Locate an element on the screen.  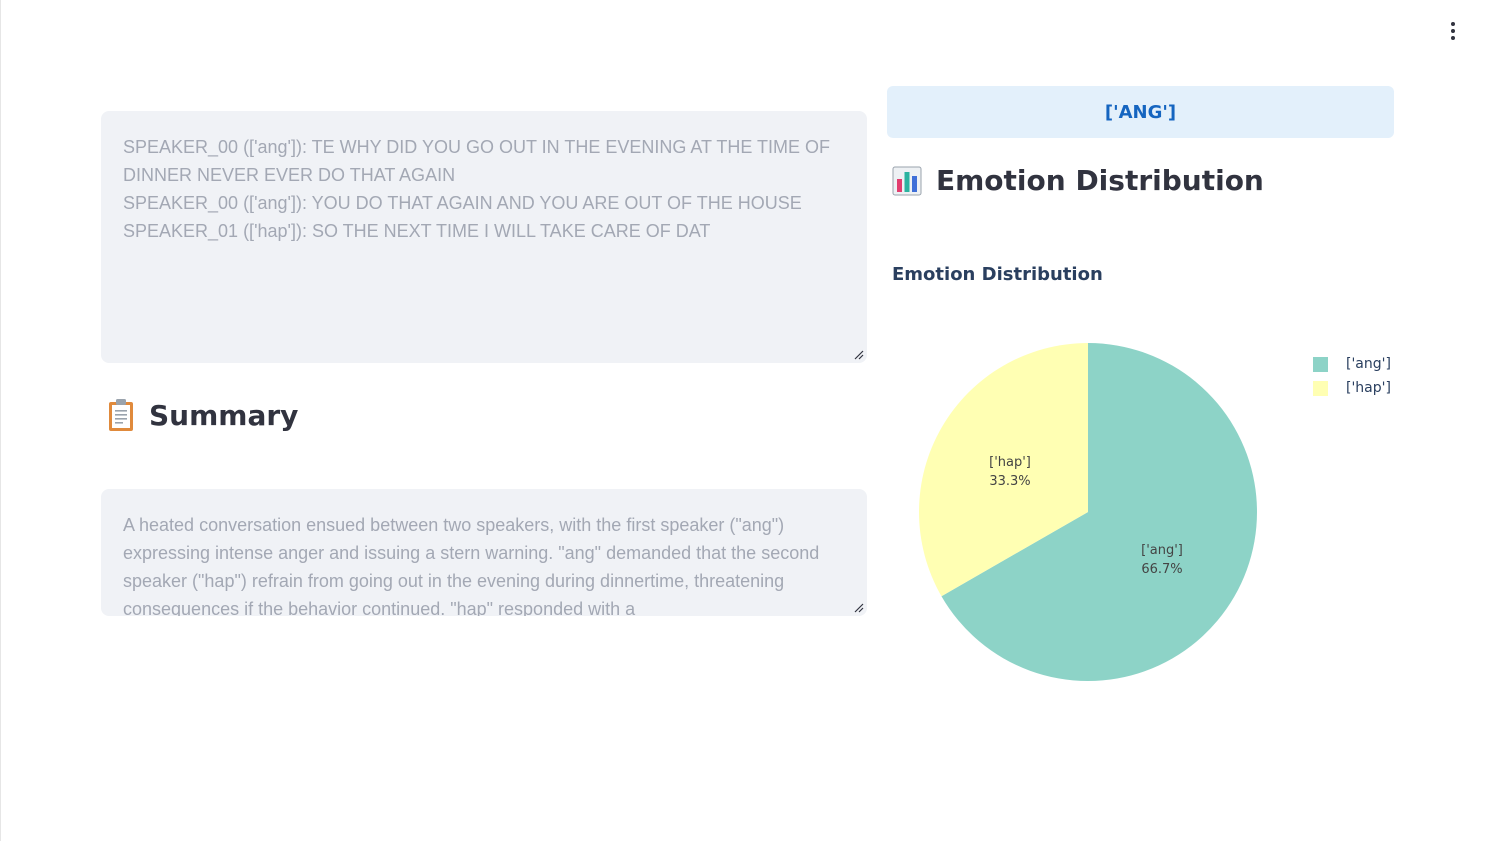
chart-title: Emotion Distribution is located at coordinates (997, 274).